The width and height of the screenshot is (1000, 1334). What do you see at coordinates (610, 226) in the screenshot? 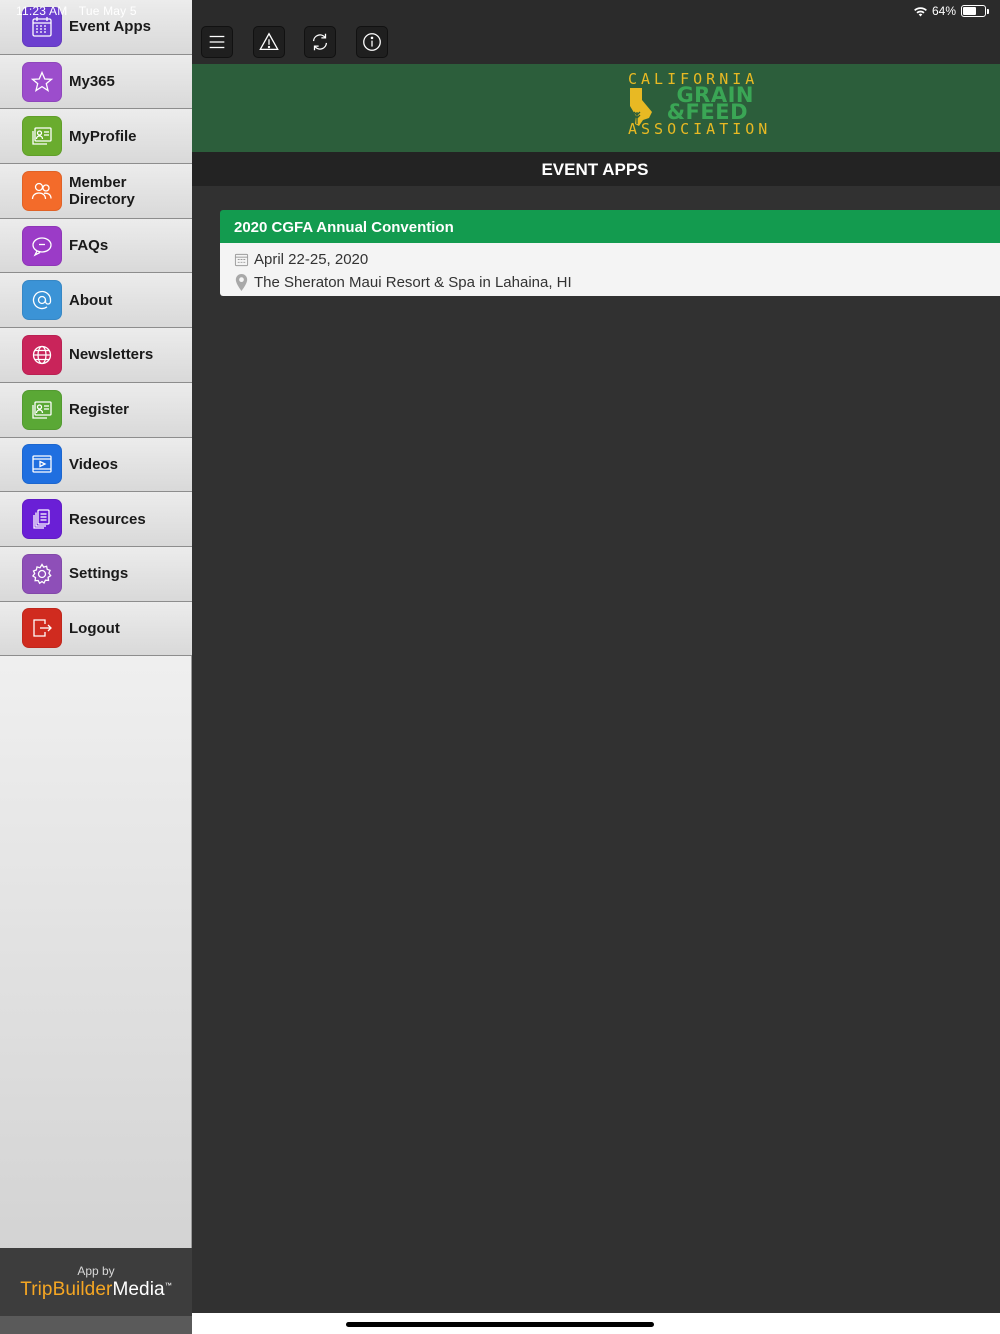
I see `event-title: 2020 CGFA Annual Convention` at bounding box center [610, 226].